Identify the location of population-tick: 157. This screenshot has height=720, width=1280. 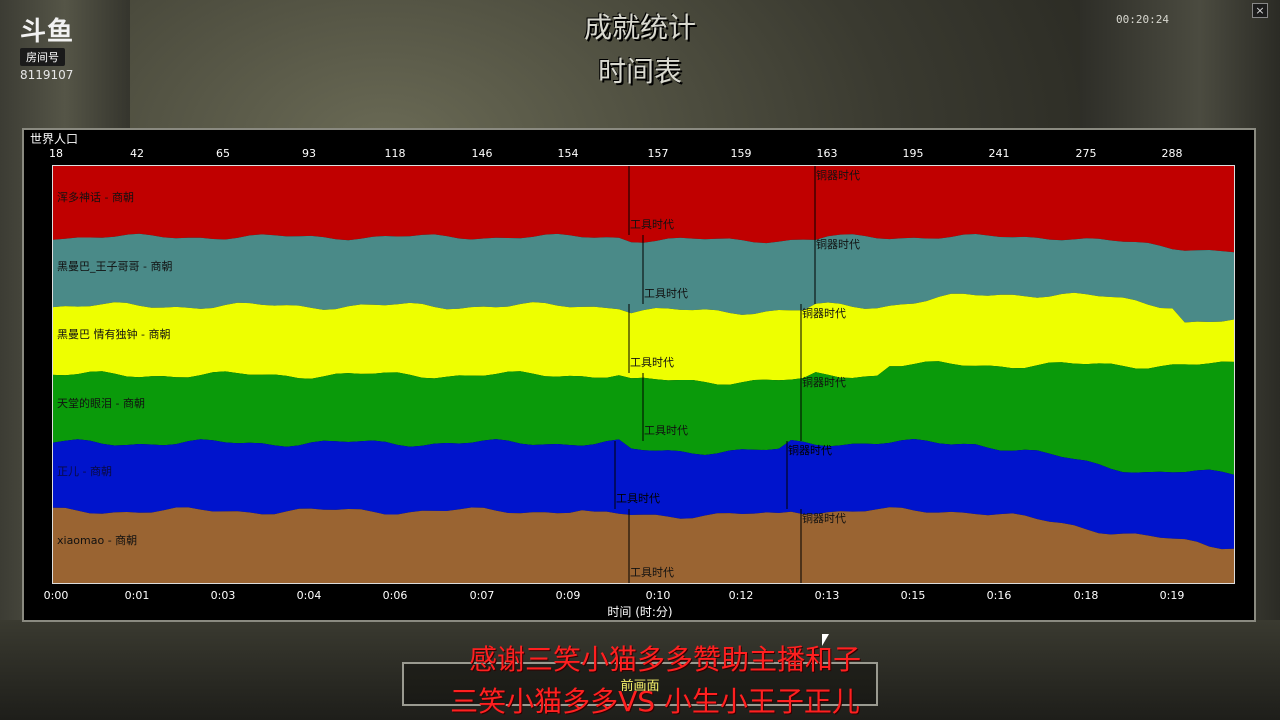
(658, 153).